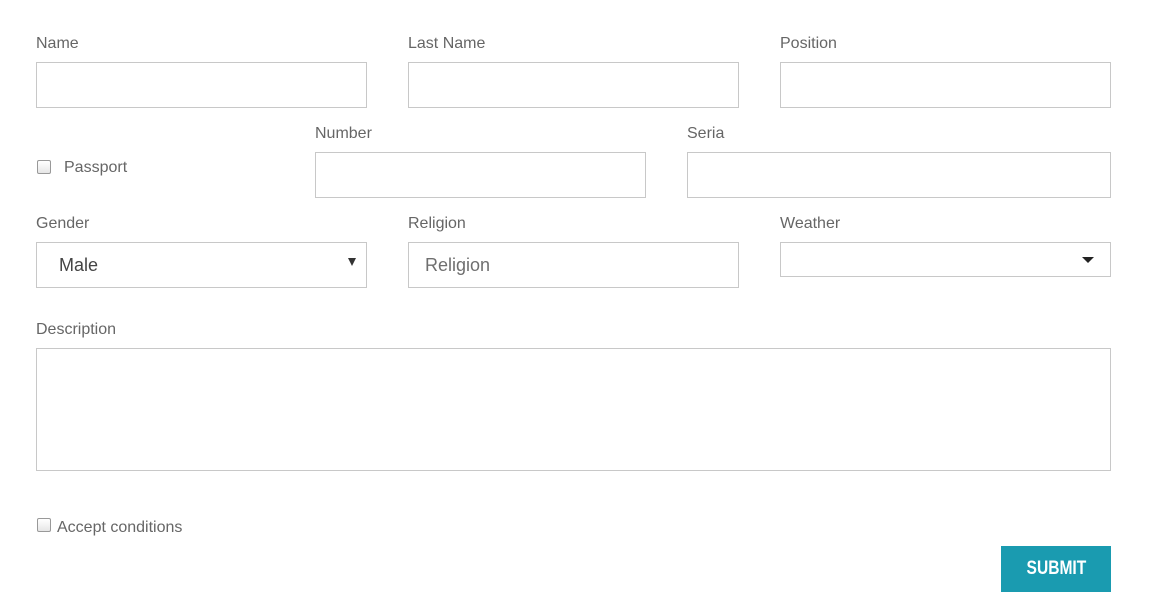  What do you see at coordinates (120, 527) in the screenshot?
I see `accept-conditions-label: Accept conditions` at bounding box center [120, 527].